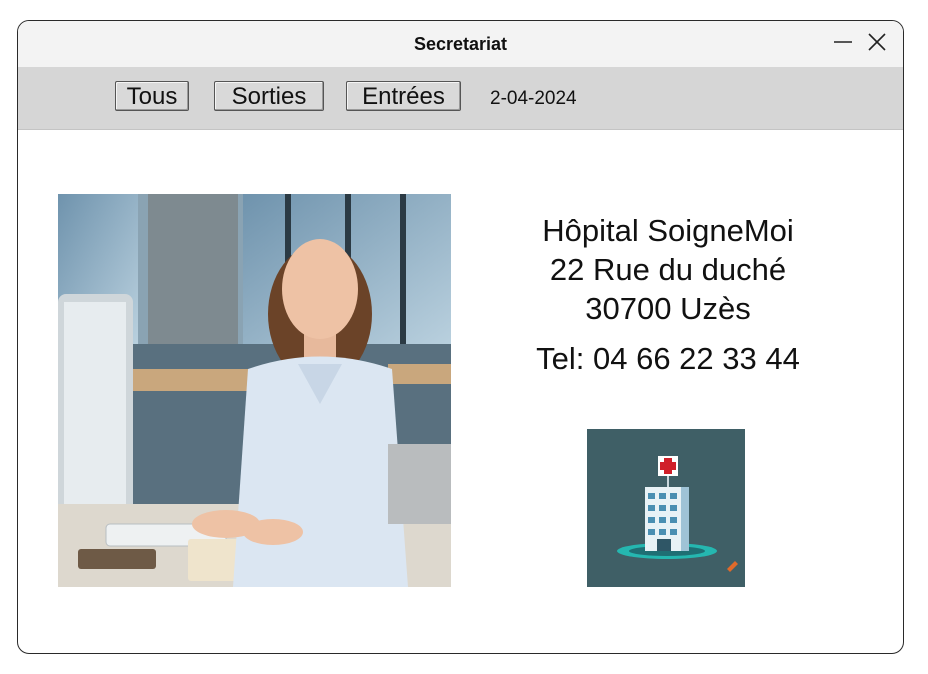 This screenshot has height=674, width=928. What do you see at coordinates (668, 269) in the screenshot?
I see `hospital-street: 22 Rue du duché` at bounding box center [668, 269].